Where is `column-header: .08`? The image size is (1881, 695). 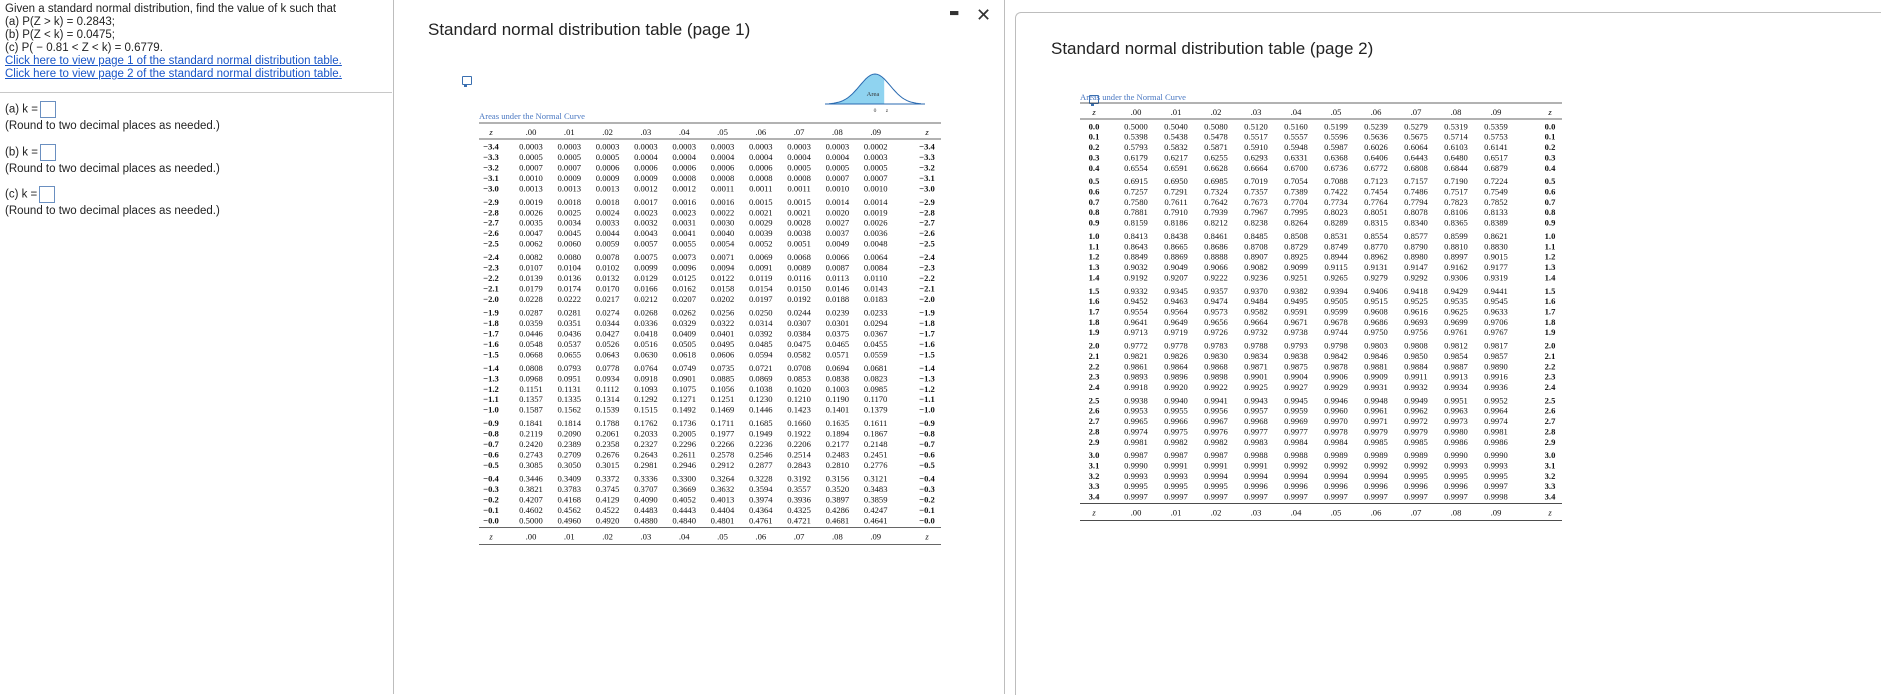 column-header: .08 is located at coordinates (1456, 112).